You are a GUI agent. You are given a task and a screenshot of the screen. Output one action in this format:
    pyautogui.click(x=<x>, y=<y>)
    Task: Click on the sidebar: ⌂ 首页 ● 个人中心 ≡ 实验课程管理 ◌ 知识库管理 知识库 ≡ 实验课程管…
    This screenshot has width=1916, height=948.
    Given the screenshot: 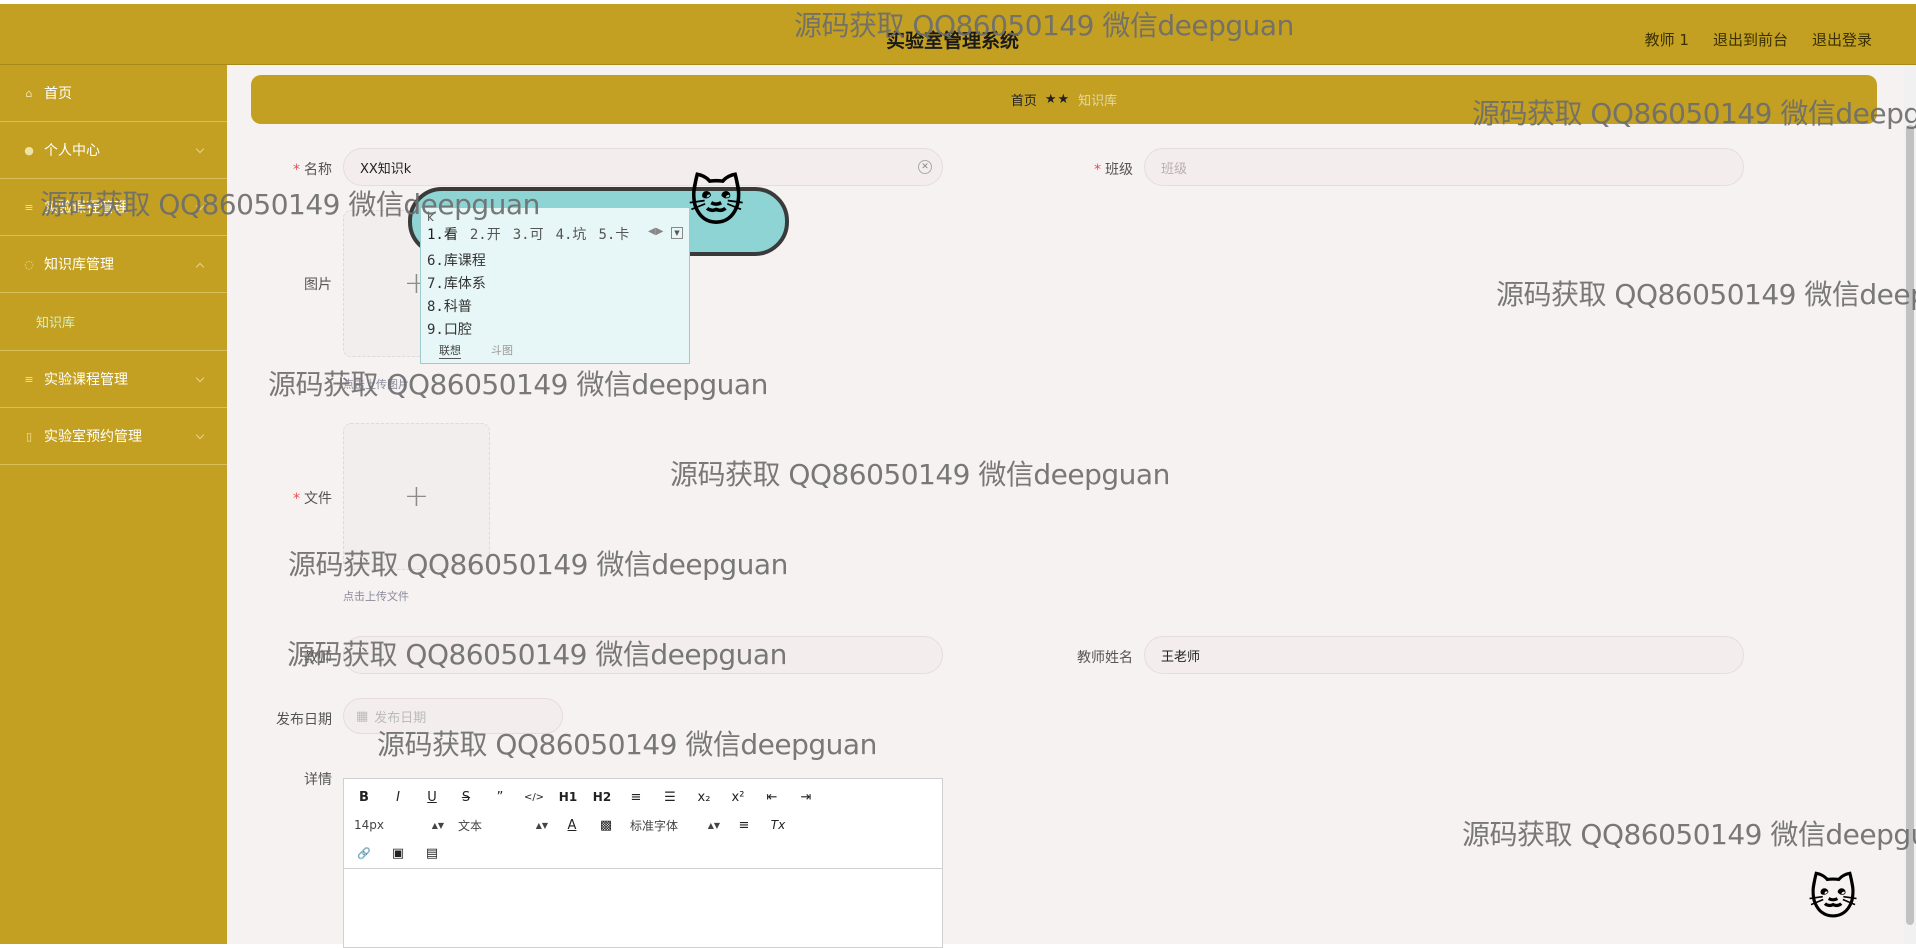 What is the action you would take?
    pyautogui.click(x=113, y=504)
    